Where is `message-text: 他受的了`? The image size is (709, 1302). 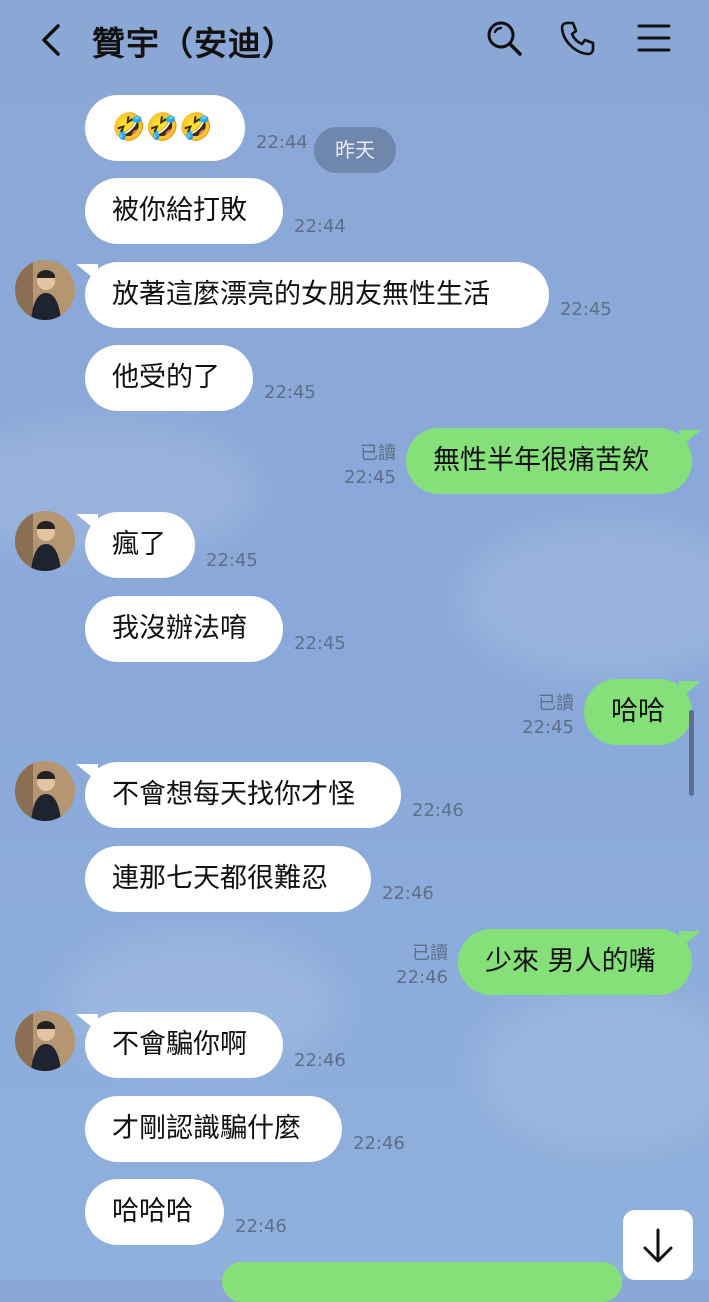 message-text: 他受的了 is located at coordinates (166, 377).